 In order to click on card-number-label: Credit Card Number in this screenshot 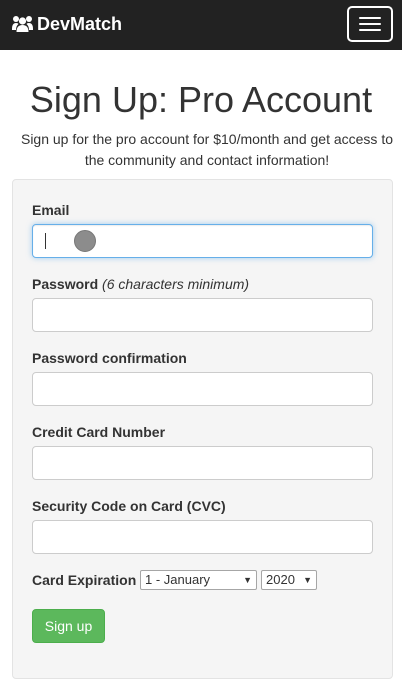, I will do `click(99, 432)`.